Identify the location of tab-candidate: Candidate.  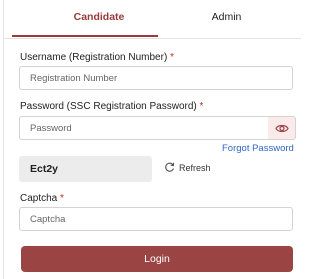
(99, 17).